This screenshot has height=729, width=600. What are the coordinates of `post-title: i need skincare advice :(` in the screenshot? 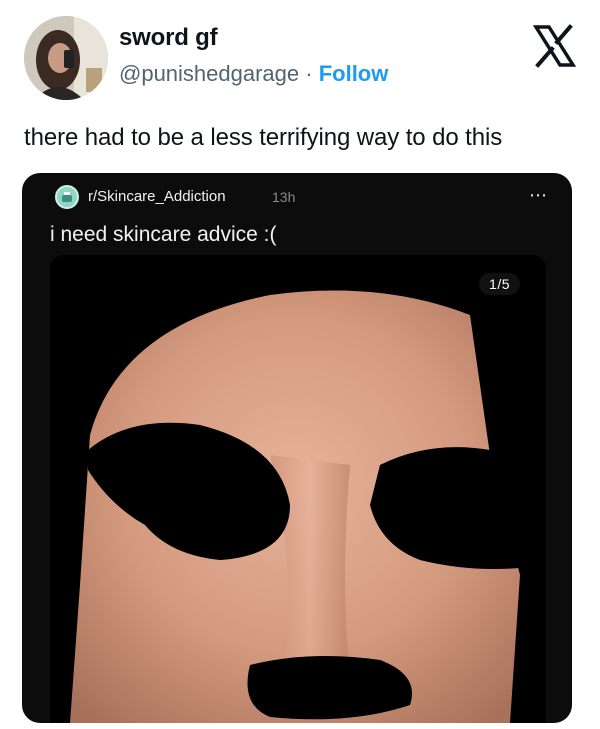 It's located at (163, 235).